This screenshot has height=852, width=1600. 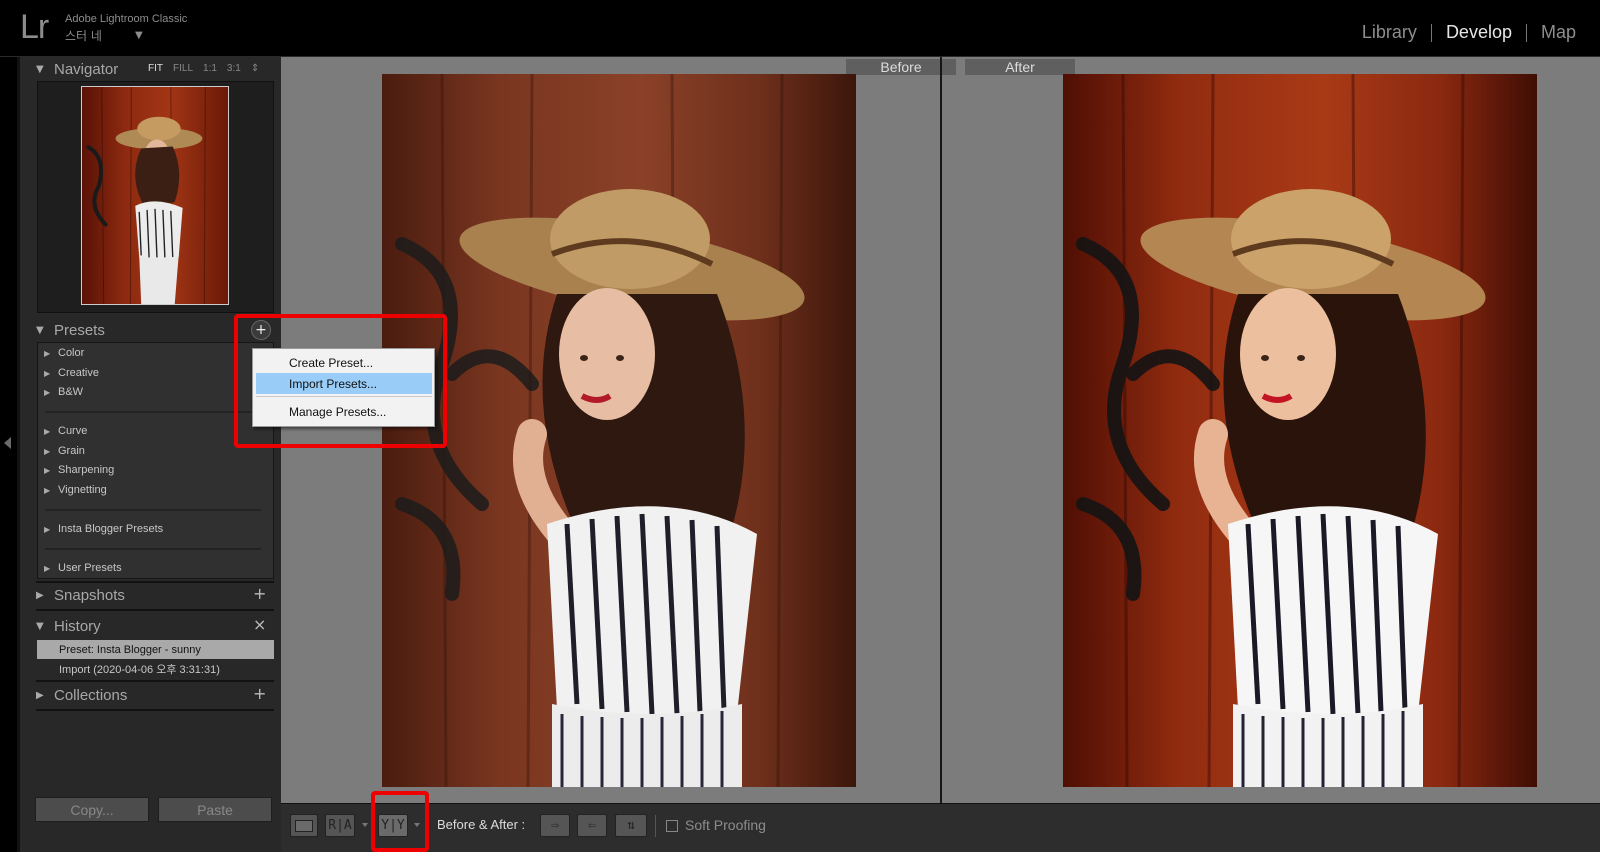 I want to click on module-map: Map, so click(x=1558, y=32).